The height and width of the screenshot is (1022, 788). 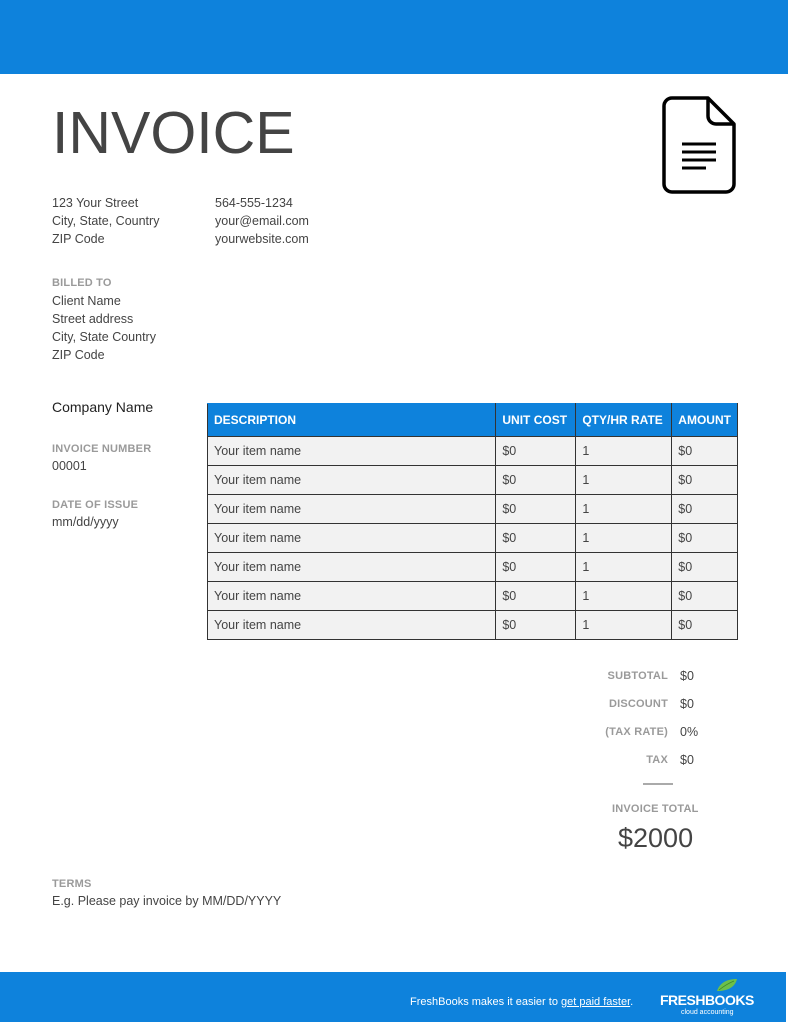 I want to click on table-header-row: DESCRIPTION UNIT COST QTY/HR RATE AMOUNT, so click(x=472, y=420).